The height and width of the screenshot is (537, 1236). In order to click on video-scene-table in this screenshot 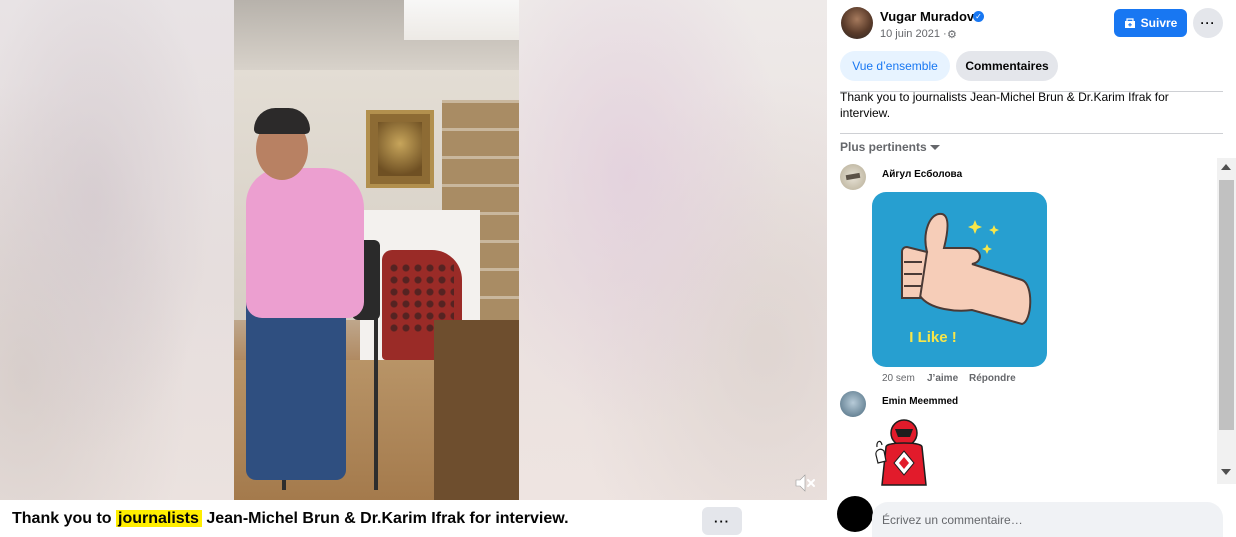, I will do `click(476, 410)`.